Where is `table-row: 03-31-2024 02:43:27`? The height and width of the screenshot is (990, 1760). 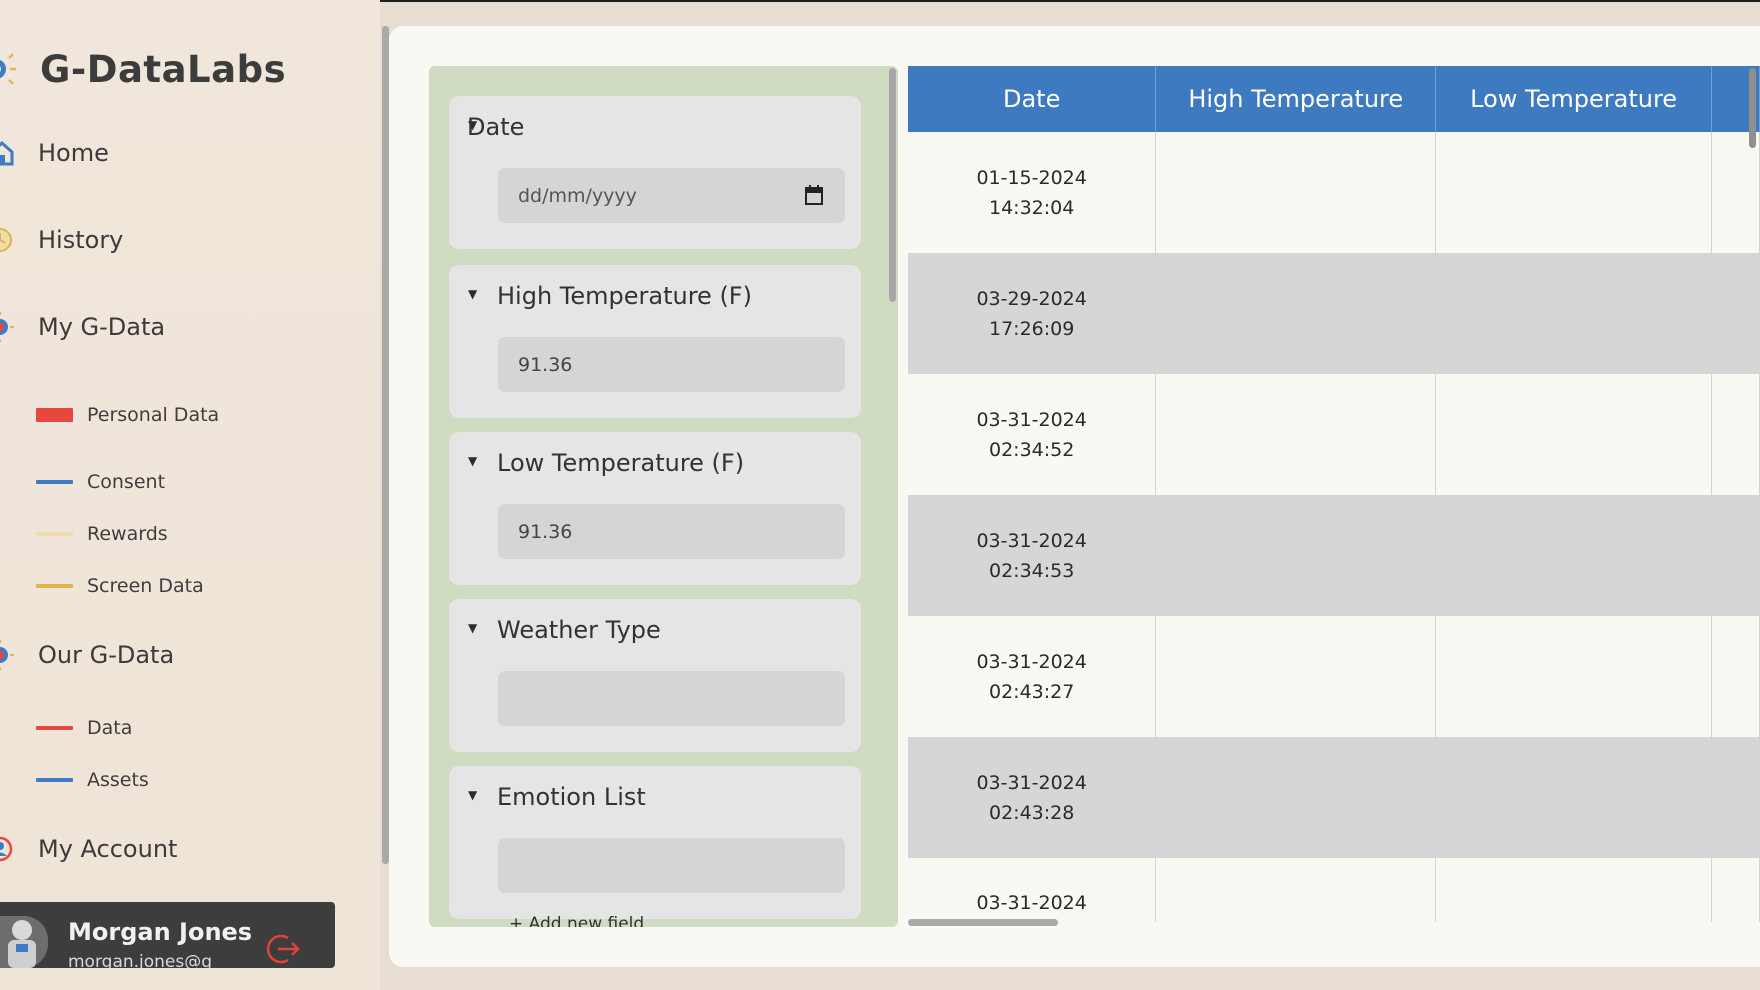 table-row: 03-31-2024 02:43:27 is located at coordinates (1334, 676).